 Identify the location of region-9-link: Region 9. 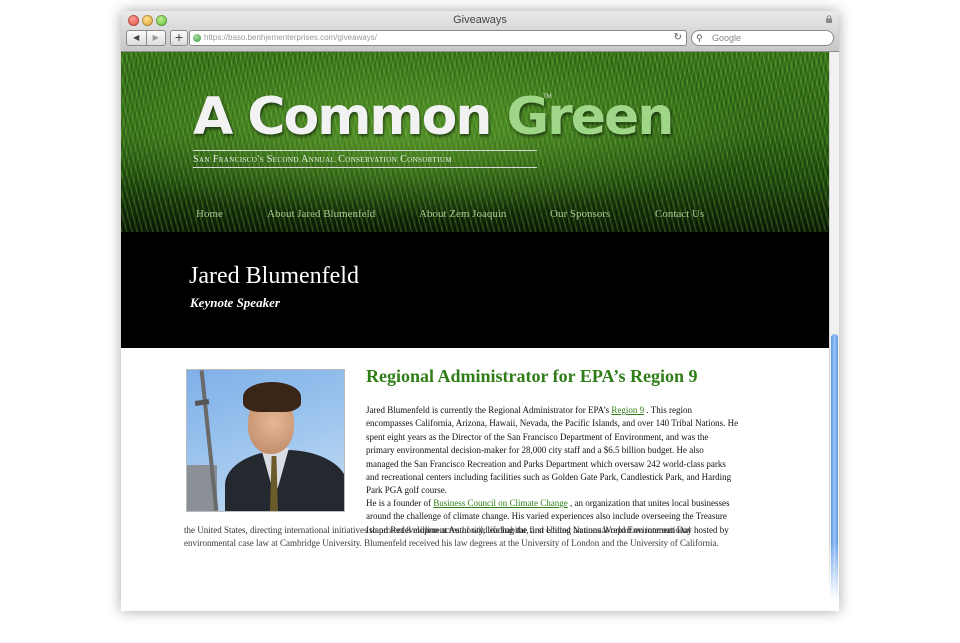
(627, 410).